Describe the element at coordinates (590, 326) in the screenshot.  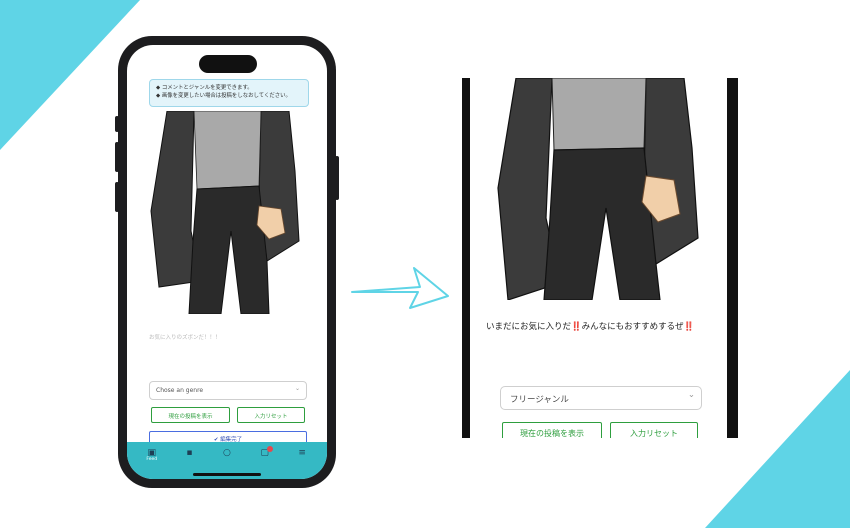
I see `comment-text: いまだにお気に入りだ‼️みんなにもおすすめするぜ‼️` at that location.